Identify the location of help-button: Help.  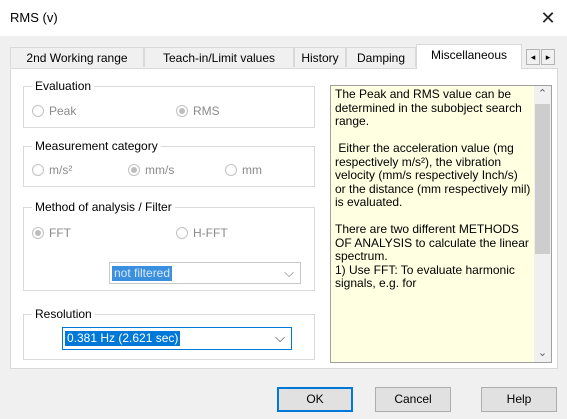
(519, 399).